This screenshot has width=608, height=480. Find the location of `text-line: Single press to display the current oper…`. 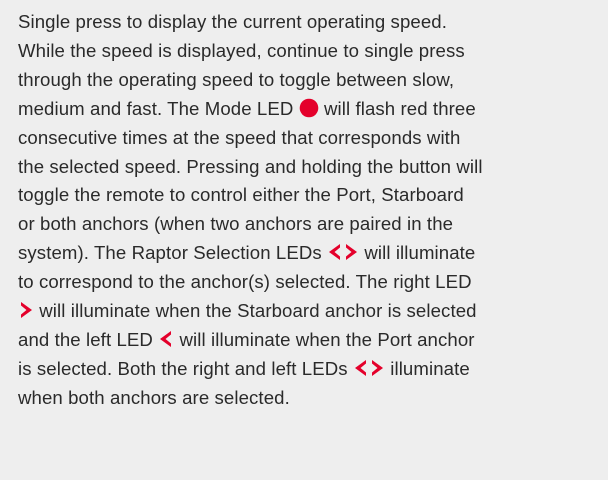

text-line: Single press to display the current oper… is located at coordinates (232, 21).